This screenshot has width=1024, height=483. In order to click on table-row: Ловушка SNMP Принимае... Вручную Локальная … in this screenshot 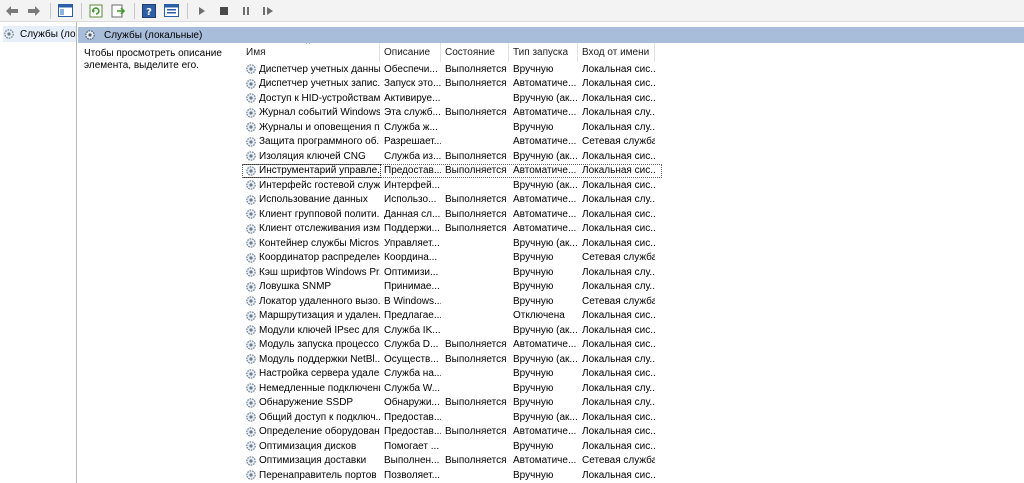, I will do `click(452, 287)`.